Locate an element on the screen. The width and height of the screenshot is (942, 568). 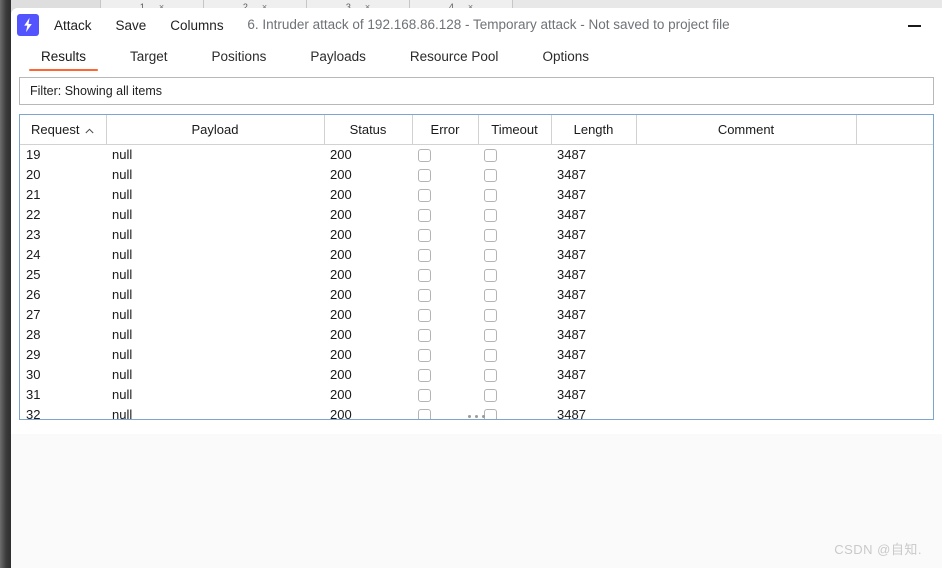
tab-target: Target is located at coordinates (149, 60).